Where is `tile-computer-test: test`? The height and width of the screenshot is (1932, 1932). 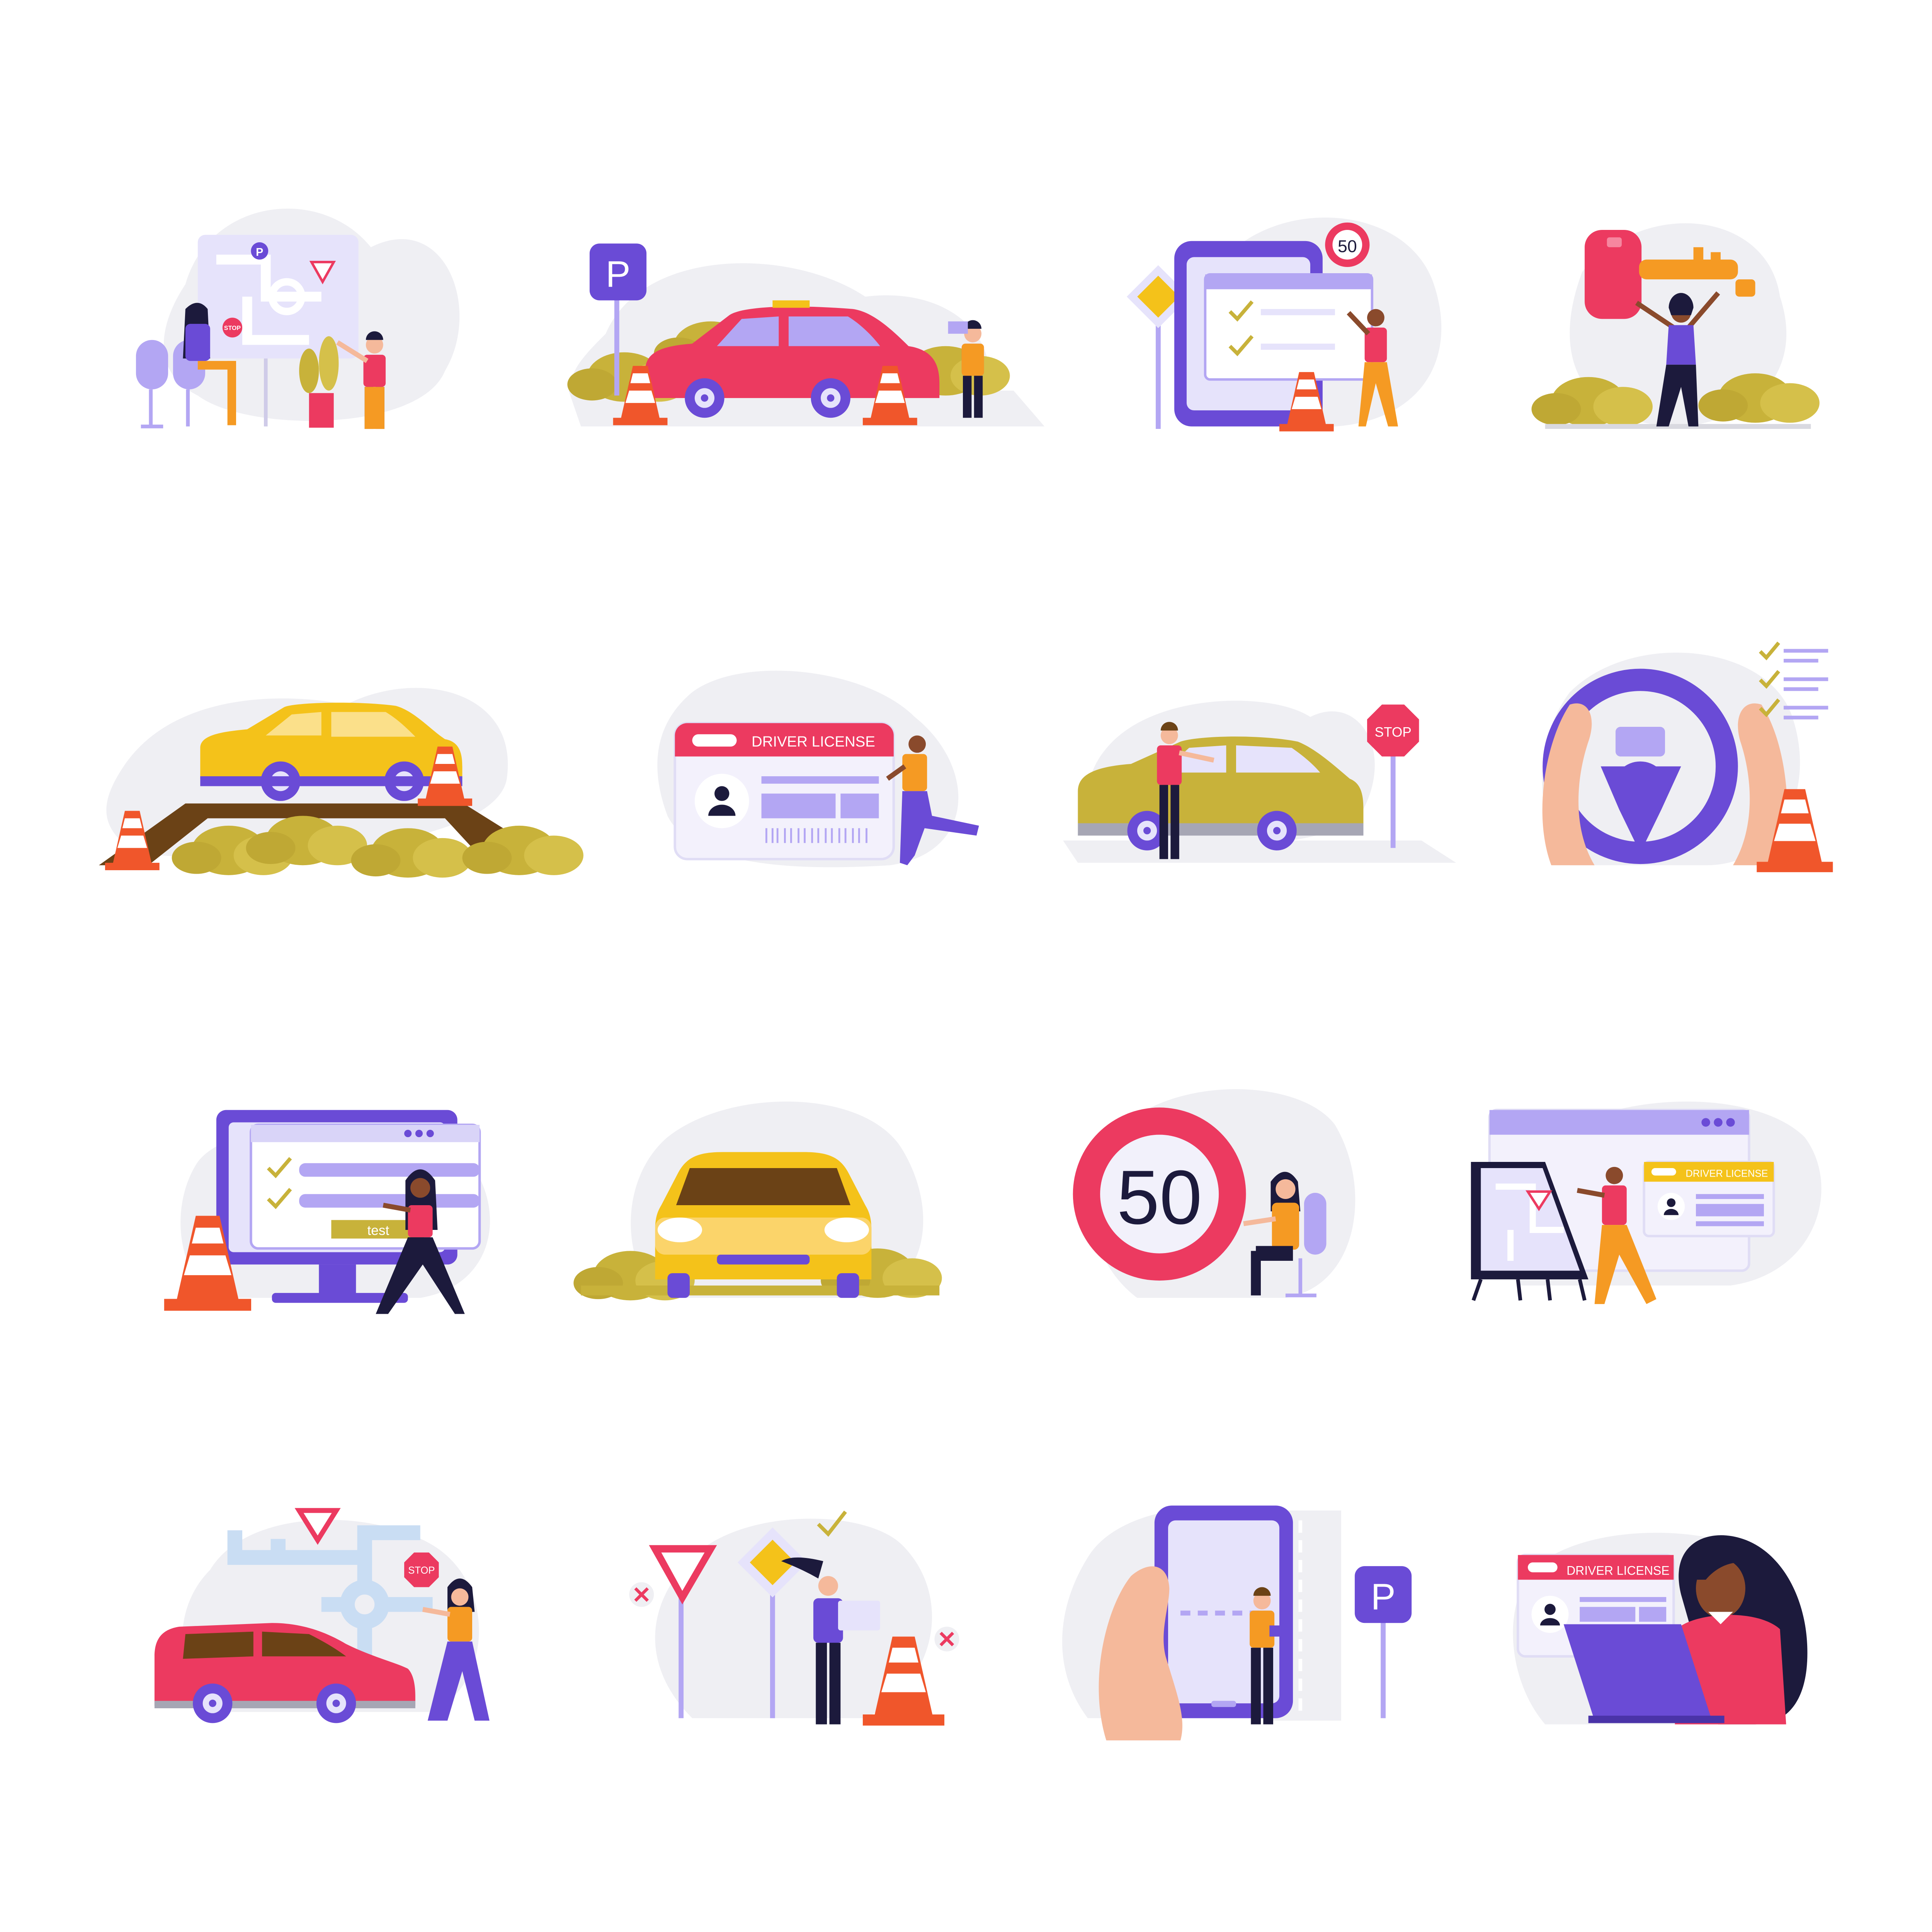
tile-computer-test: test is located at coordinates (327, 1212).